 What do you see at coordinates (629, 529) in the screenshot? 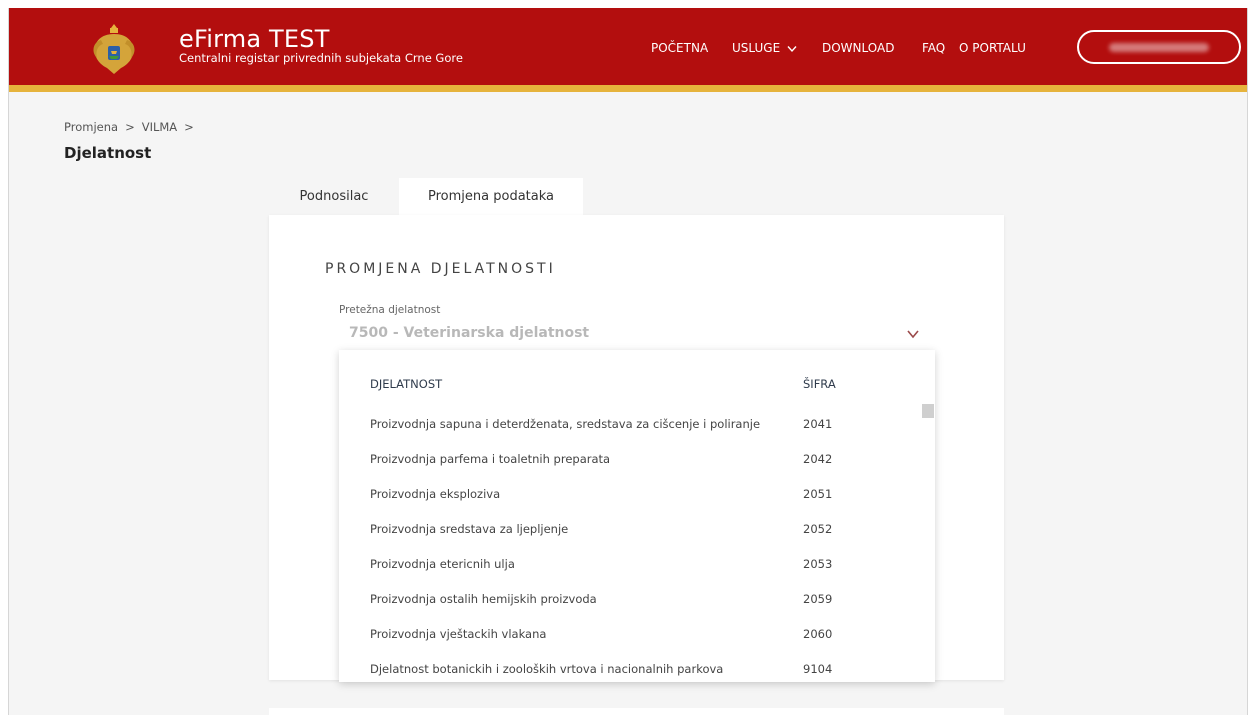
I see `list-item: Proizvodnja sredstava za ljepljenje 2052` at bounding box center [629, 529].